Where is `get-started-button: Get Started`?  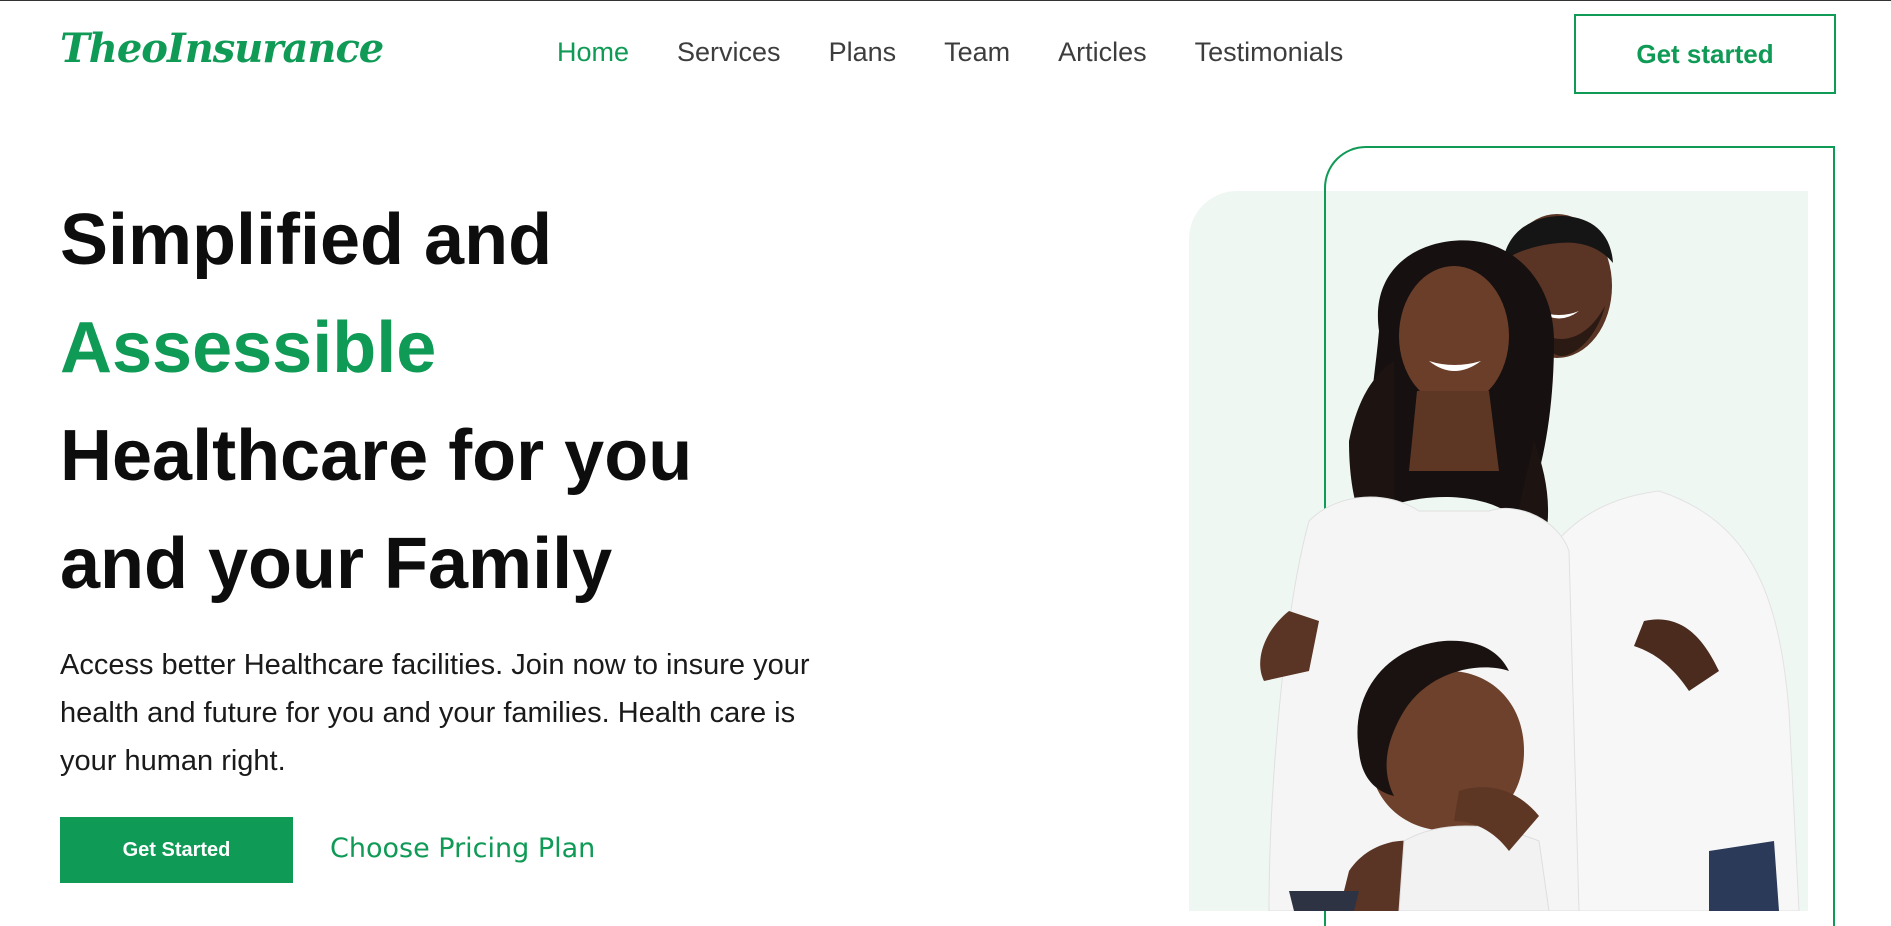
get-started-button: Get Started is located at coordinates (176, 850).